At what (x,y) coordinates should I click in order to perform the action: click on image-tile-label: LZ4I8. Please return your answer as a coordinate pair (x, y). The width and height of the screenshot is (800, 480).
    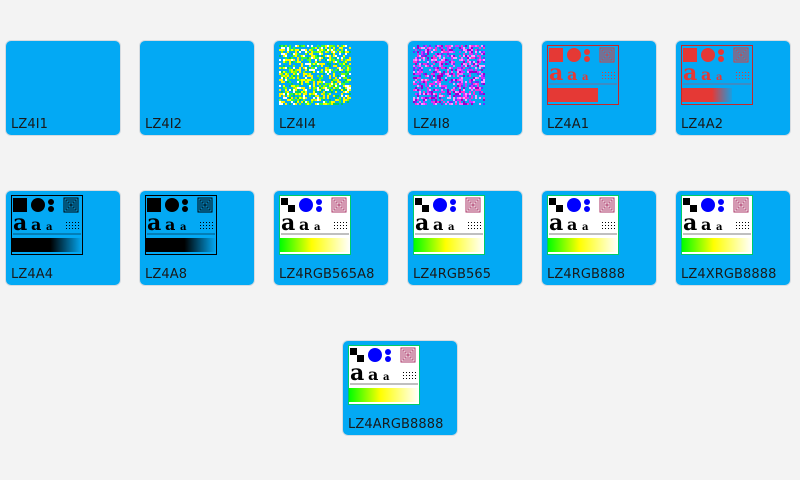
    Looking at the image, I should click on (432, 124).